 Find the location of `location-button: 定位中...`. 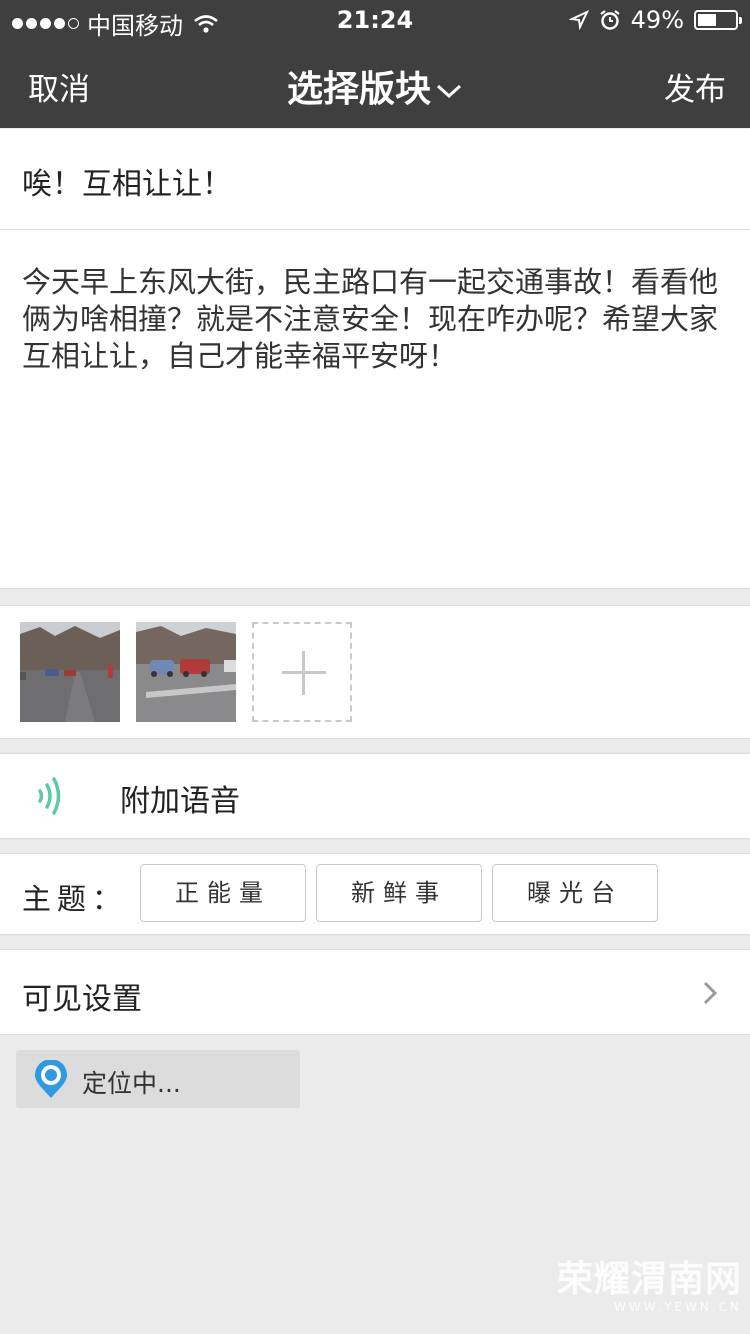

location-button: 定位中... is located at coordinates (158, 1079).